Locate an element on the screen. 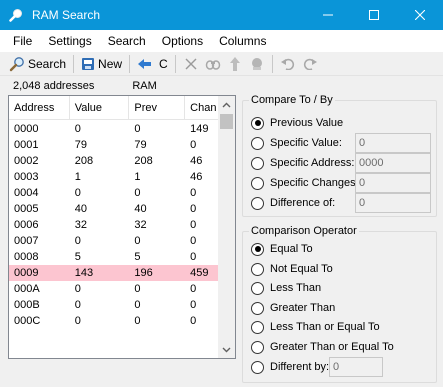 This screenshot has width=443, height=387. memory-domain-label: RAM is located at coordinates (144, 86).